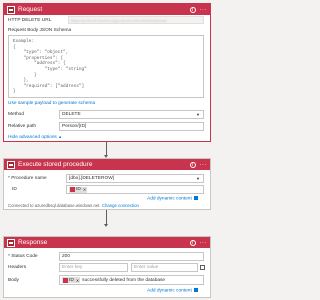 The height and width of the screenshot is (300, 320). I want to click on chevron-up-icon: ▲, so click(60, 136).